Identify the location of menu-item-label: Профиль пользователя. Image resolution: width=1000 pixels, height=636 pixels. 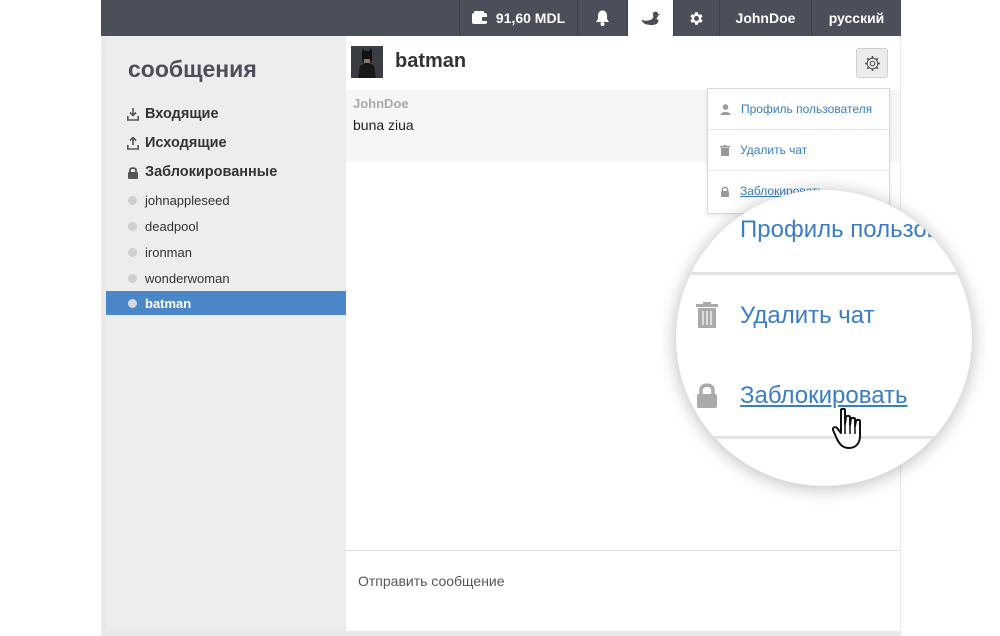
(807, 109).